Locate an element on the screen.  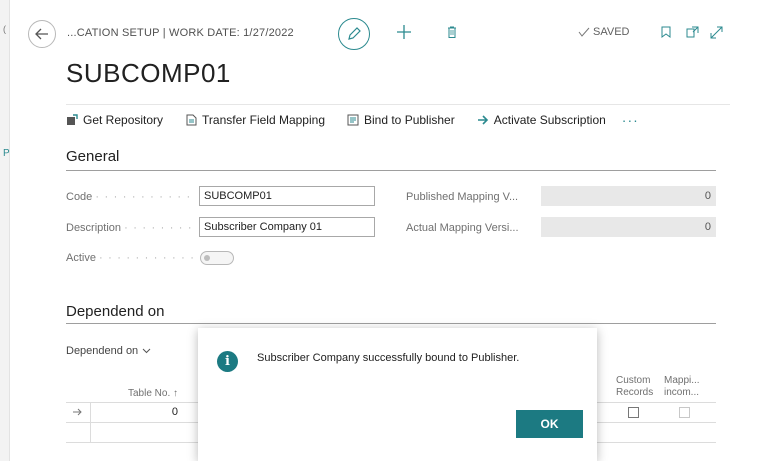
description-label: Description · · · · · · · · · · is located at coordinates (131, 228).